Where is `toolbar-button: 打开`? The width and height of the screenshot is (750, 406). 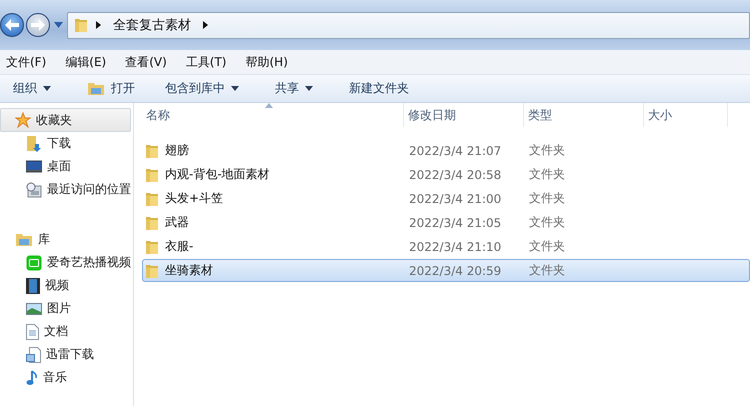
toolbar-button: 打开 is located at coordinates (111, 88).